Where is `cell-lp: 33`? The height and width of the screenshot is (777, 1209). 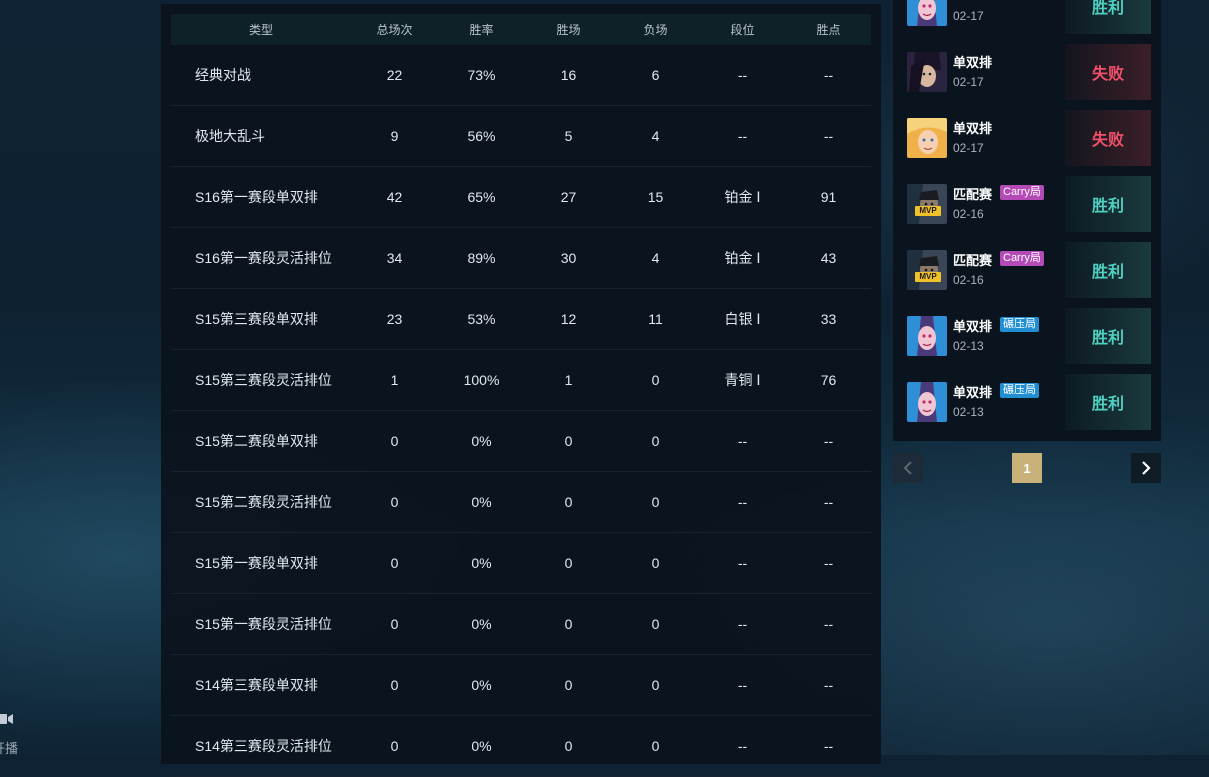 cell-lp: 33 is located at coordinates (828, 319).